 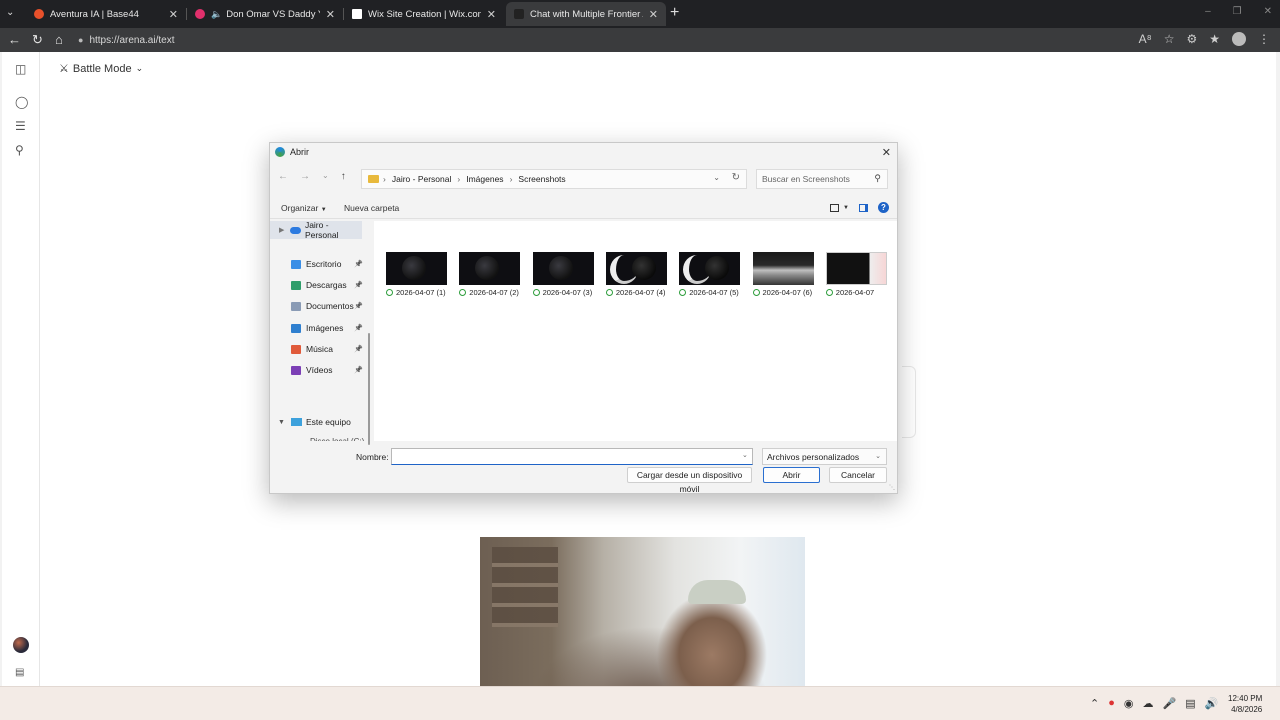 What do you see at coordinates (106, 14) in the screenshot?
I see `browser-tab-1: Aventura IA | Base44 ✕` at bounding box center [106, 14].